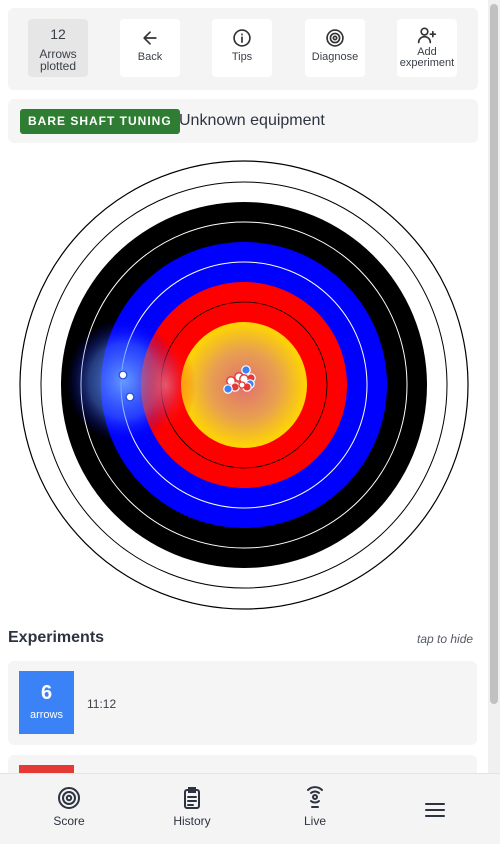  Describe the element at coordinates (427, 57) in the screenshot. I see `add-experiment-button-label: Add experiment` at that location.